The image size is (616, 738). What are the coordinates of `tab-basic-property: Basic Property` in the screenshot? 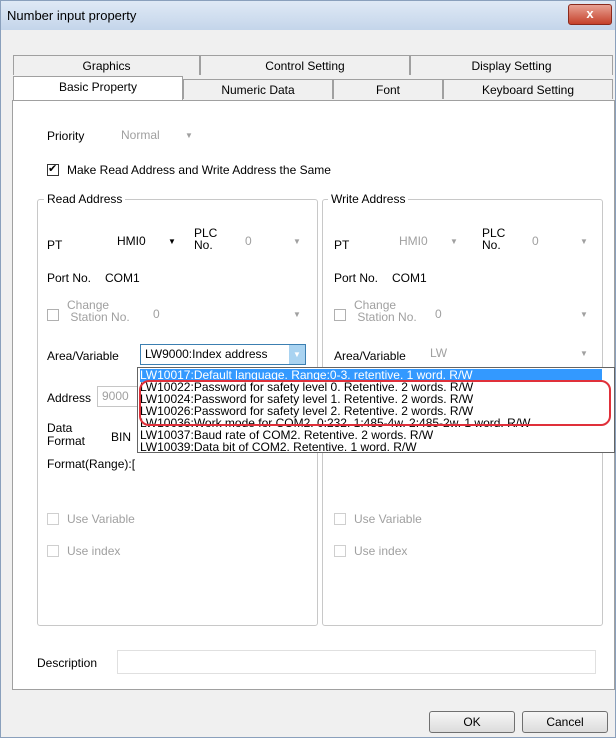 It's located at (98, 88).